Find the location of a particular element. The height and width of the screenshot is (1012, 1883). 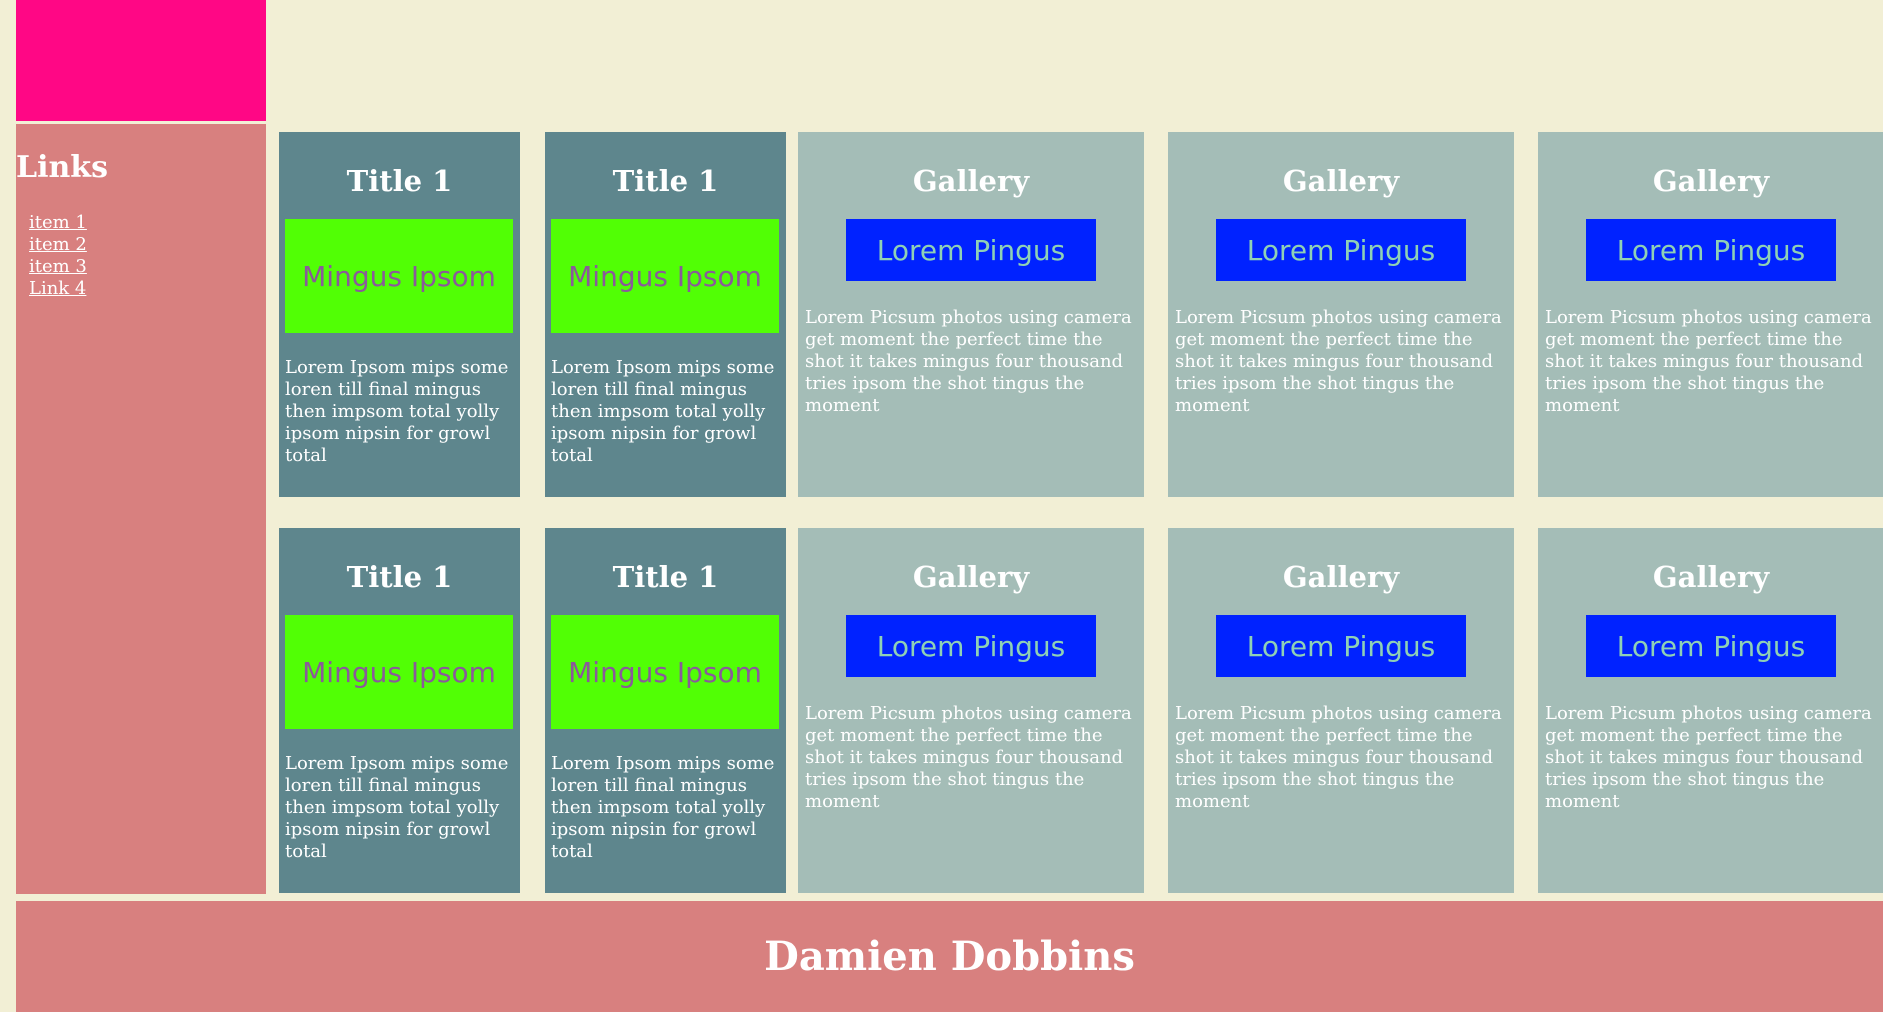

footer-name: Damien Dobbins is located at coordinates (949, 956).